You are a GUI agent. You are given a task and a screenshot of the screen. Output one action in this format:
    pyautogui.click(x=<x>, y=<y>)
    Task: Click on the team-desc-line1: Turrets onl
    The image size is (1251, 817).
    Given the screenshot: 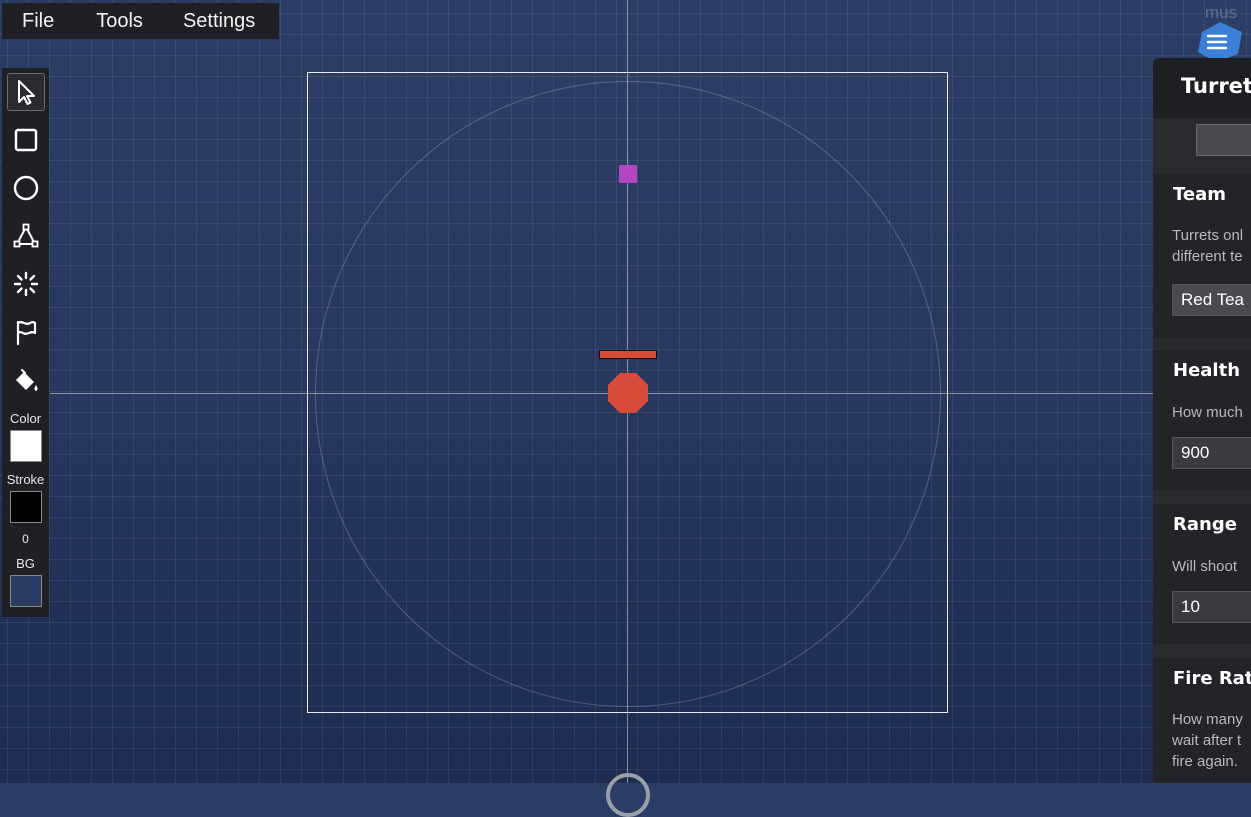 What is the action you would take?
    pyautogui.click(x=1208, y=235)
    